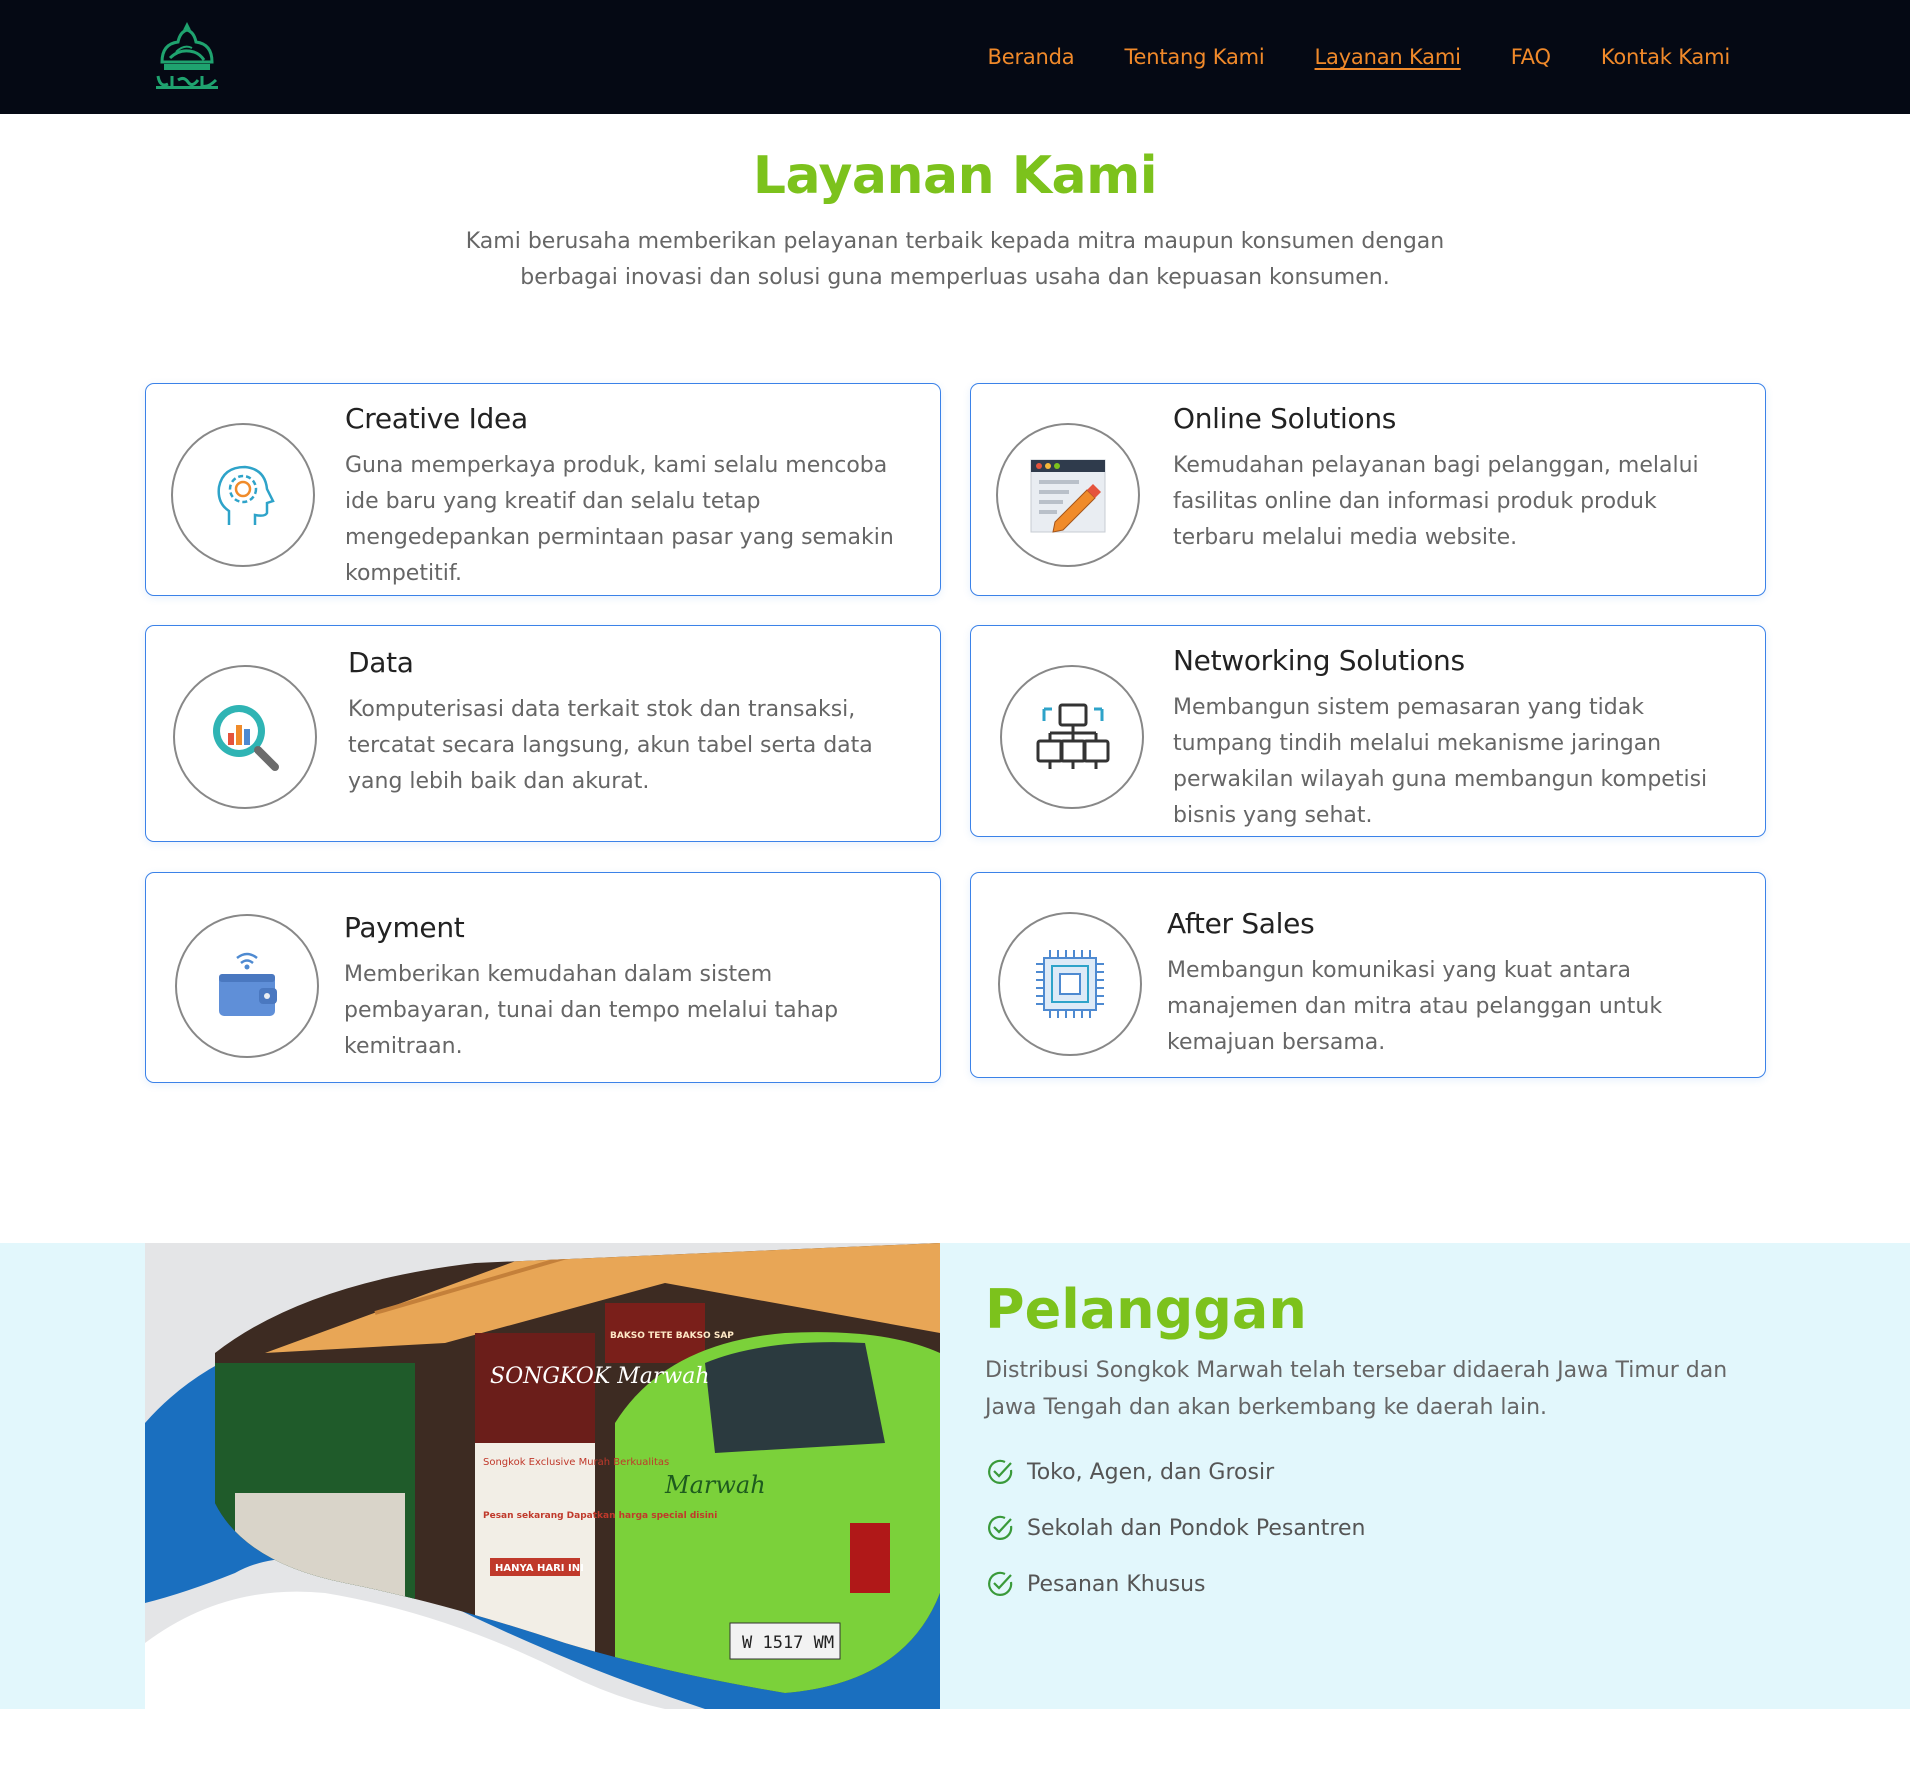 The image size is (1910, 1766). What do you see at coordinates (1116, 1584) in the screenshot?
I see `list-item-label: Pesanan Khusus` at bounding box center [1116, 1584].